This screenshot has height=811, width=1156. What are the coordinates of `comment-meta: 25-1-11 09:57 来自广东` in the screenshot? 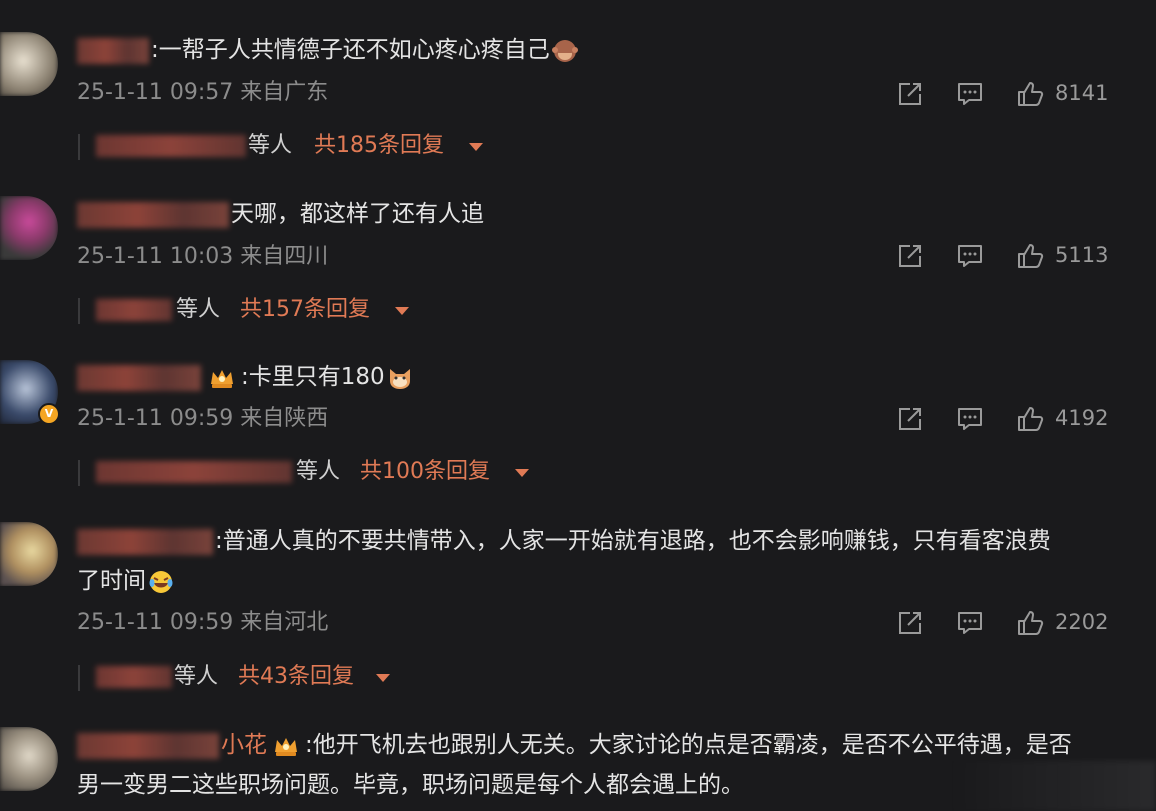 It's located at (202, 93).